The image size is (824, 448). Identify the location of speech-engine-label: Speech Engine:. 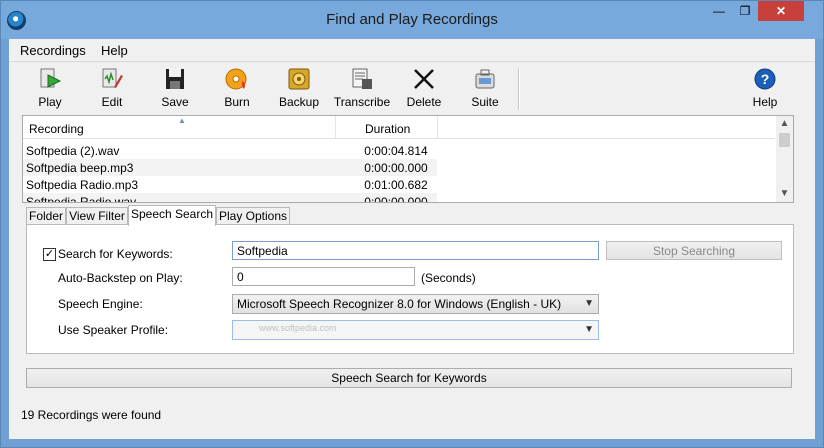
(100, 304).